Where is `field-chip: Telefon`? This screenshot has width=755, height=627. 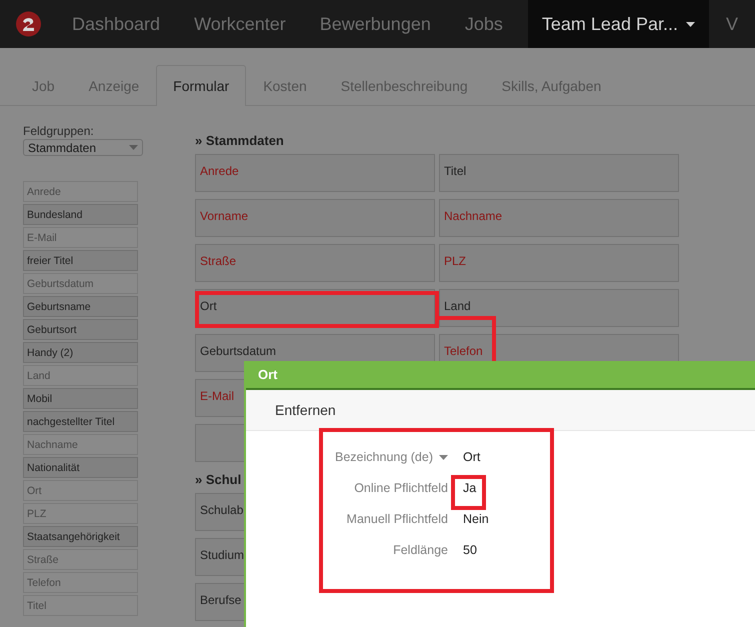 field-chip: Telefon is located at coordinates (80, 582).